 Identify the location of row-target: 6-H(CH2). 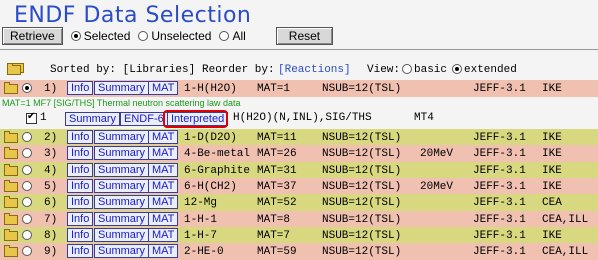
(210, 186).